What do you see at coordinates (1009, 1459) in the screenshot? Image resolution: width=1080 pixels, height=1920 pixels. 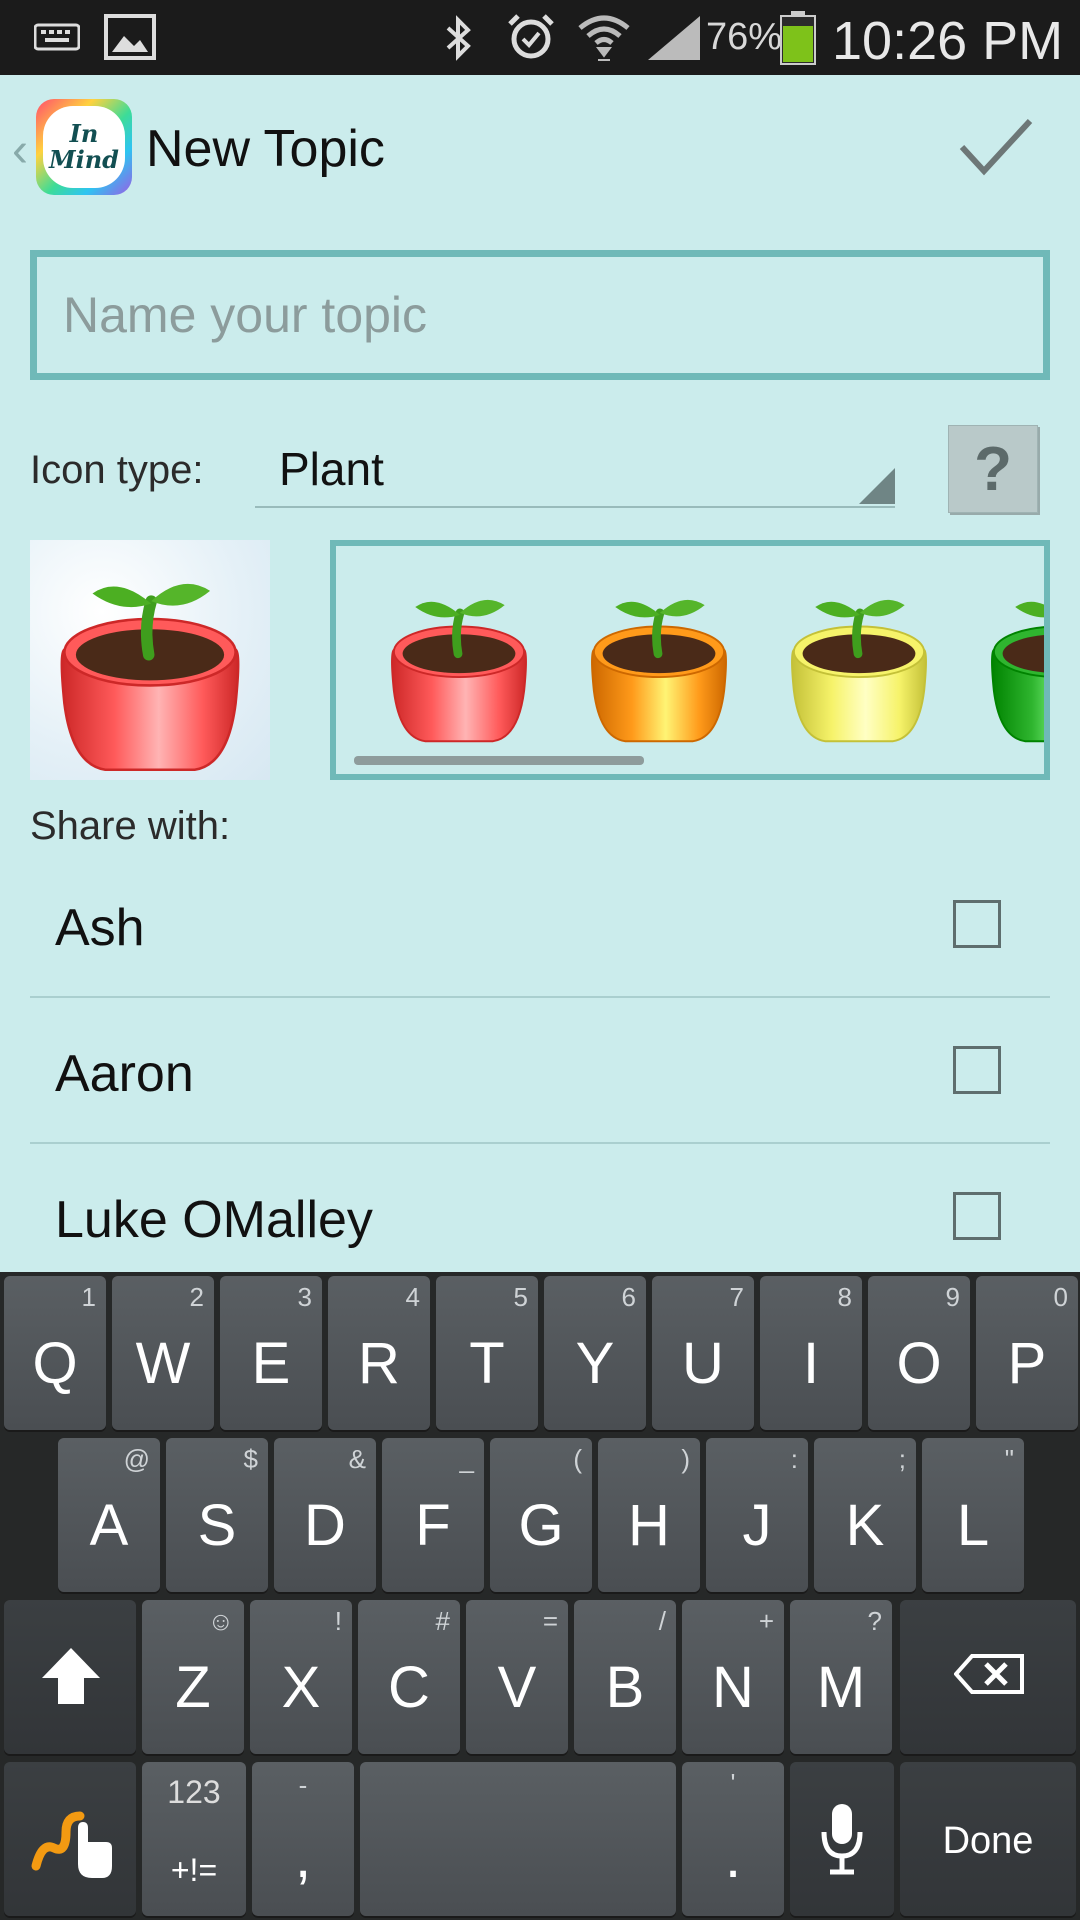 I see `key-alt-label: "` at bounding box center [1009, 1459].